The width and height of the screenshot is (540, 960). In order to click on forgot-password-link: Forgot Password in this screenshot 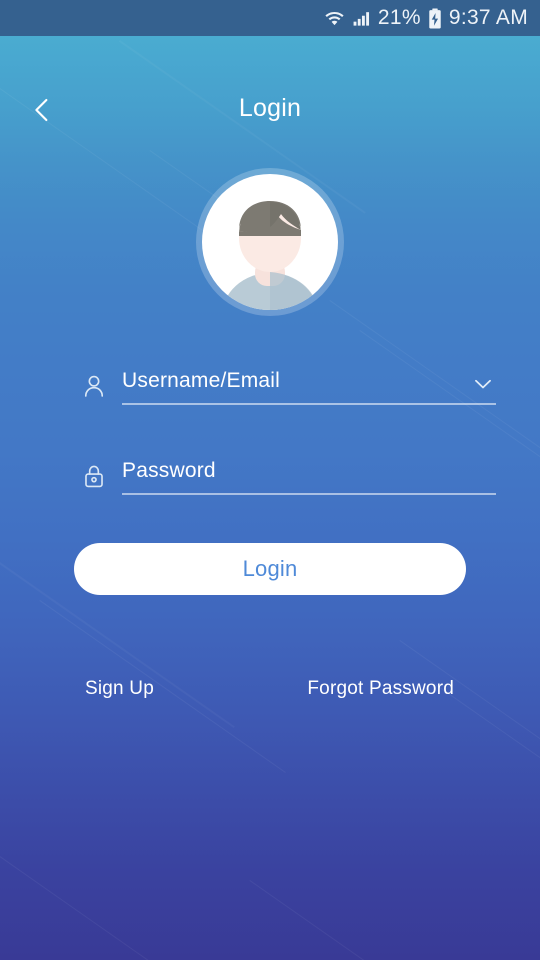, I will do `click(380, 689)`.